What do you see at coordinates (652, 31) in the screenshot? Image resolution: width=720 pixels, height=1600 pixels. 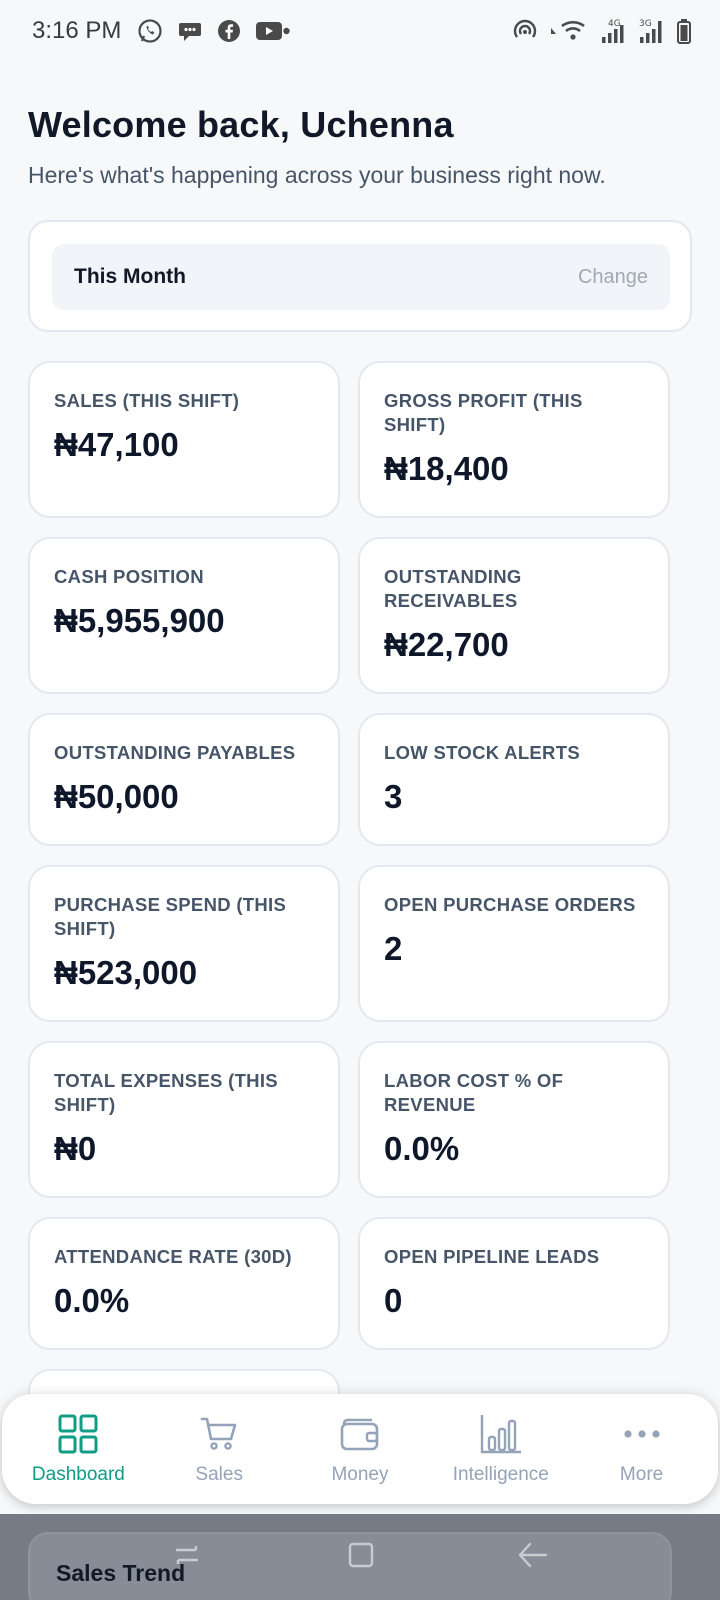 I see `signal-3g-icon: 3G` at bounding box center [652, 31].